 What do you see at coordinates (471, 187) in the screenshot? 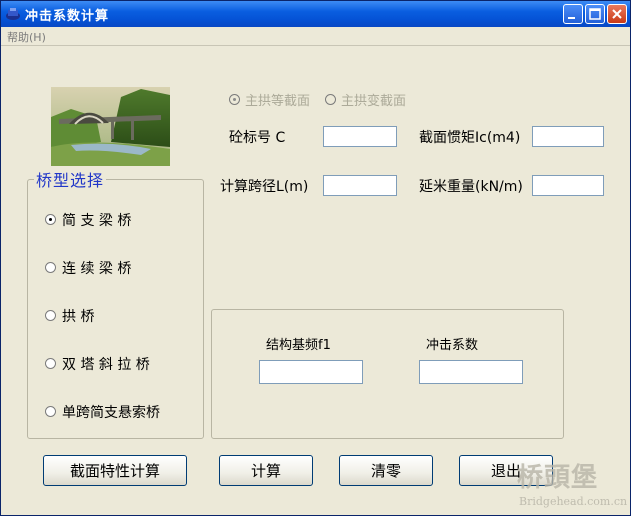
I see `weight-label: 延米重量(kN/m)` at bounding box center [471, 187].